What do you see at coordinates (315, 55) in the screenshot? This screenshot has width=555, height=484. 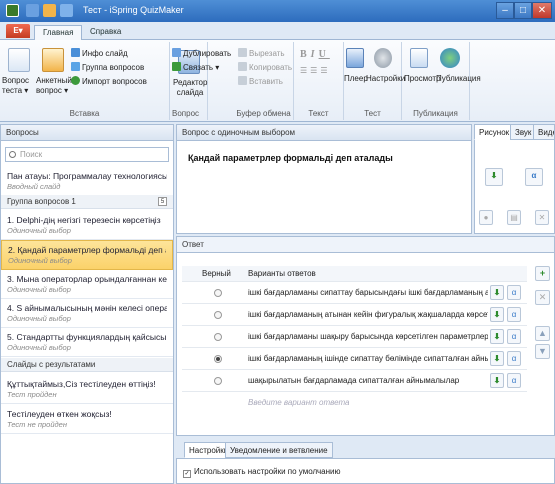 I see `text-format-icons: BIU` at bounding box center [315, 55].